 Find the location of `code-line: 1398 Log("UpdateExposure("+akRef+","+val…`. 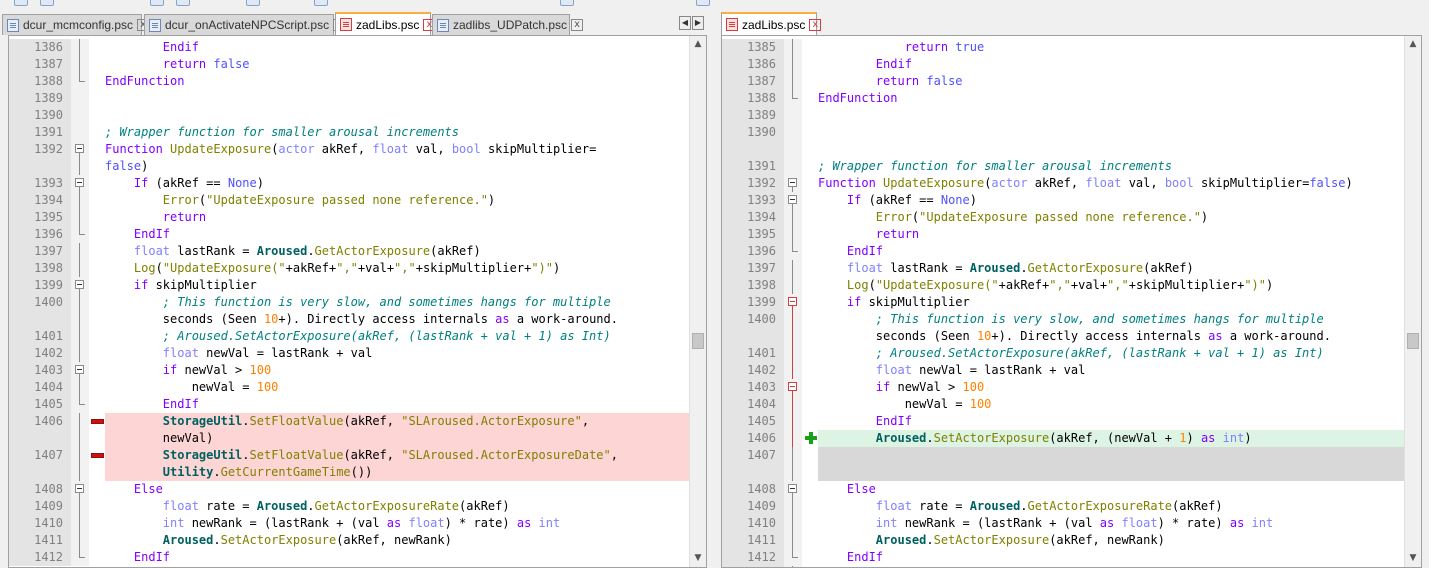

code-line: 1398 Log("UpdateExposure("+akRef+","+val… is located at coordinates (1071, 285).